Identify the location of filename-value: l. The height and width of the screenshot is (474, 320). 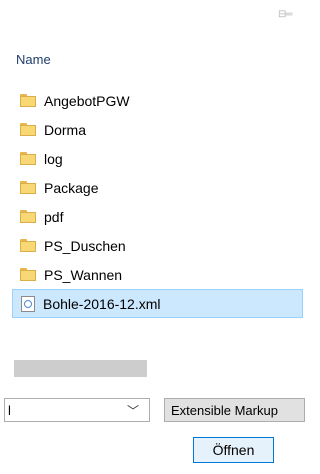
(9, 410).